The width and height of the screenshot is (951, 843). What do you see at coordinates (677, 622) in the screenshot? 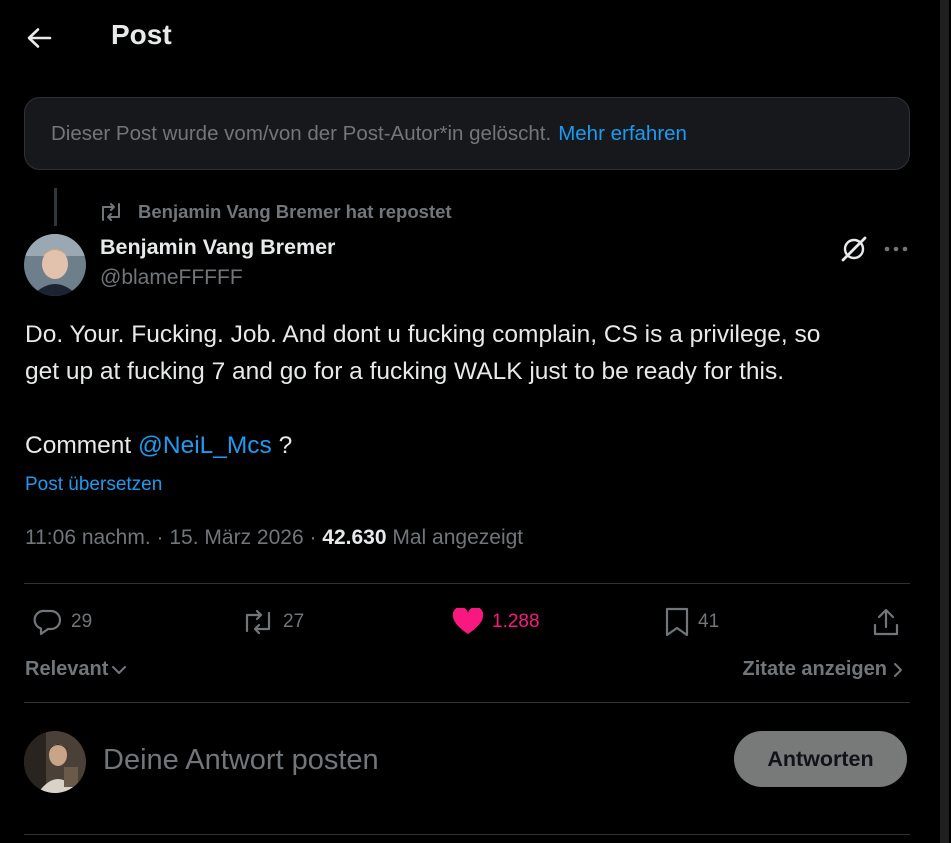
I see `bookmark-icon` at bounding box center [677, 622].